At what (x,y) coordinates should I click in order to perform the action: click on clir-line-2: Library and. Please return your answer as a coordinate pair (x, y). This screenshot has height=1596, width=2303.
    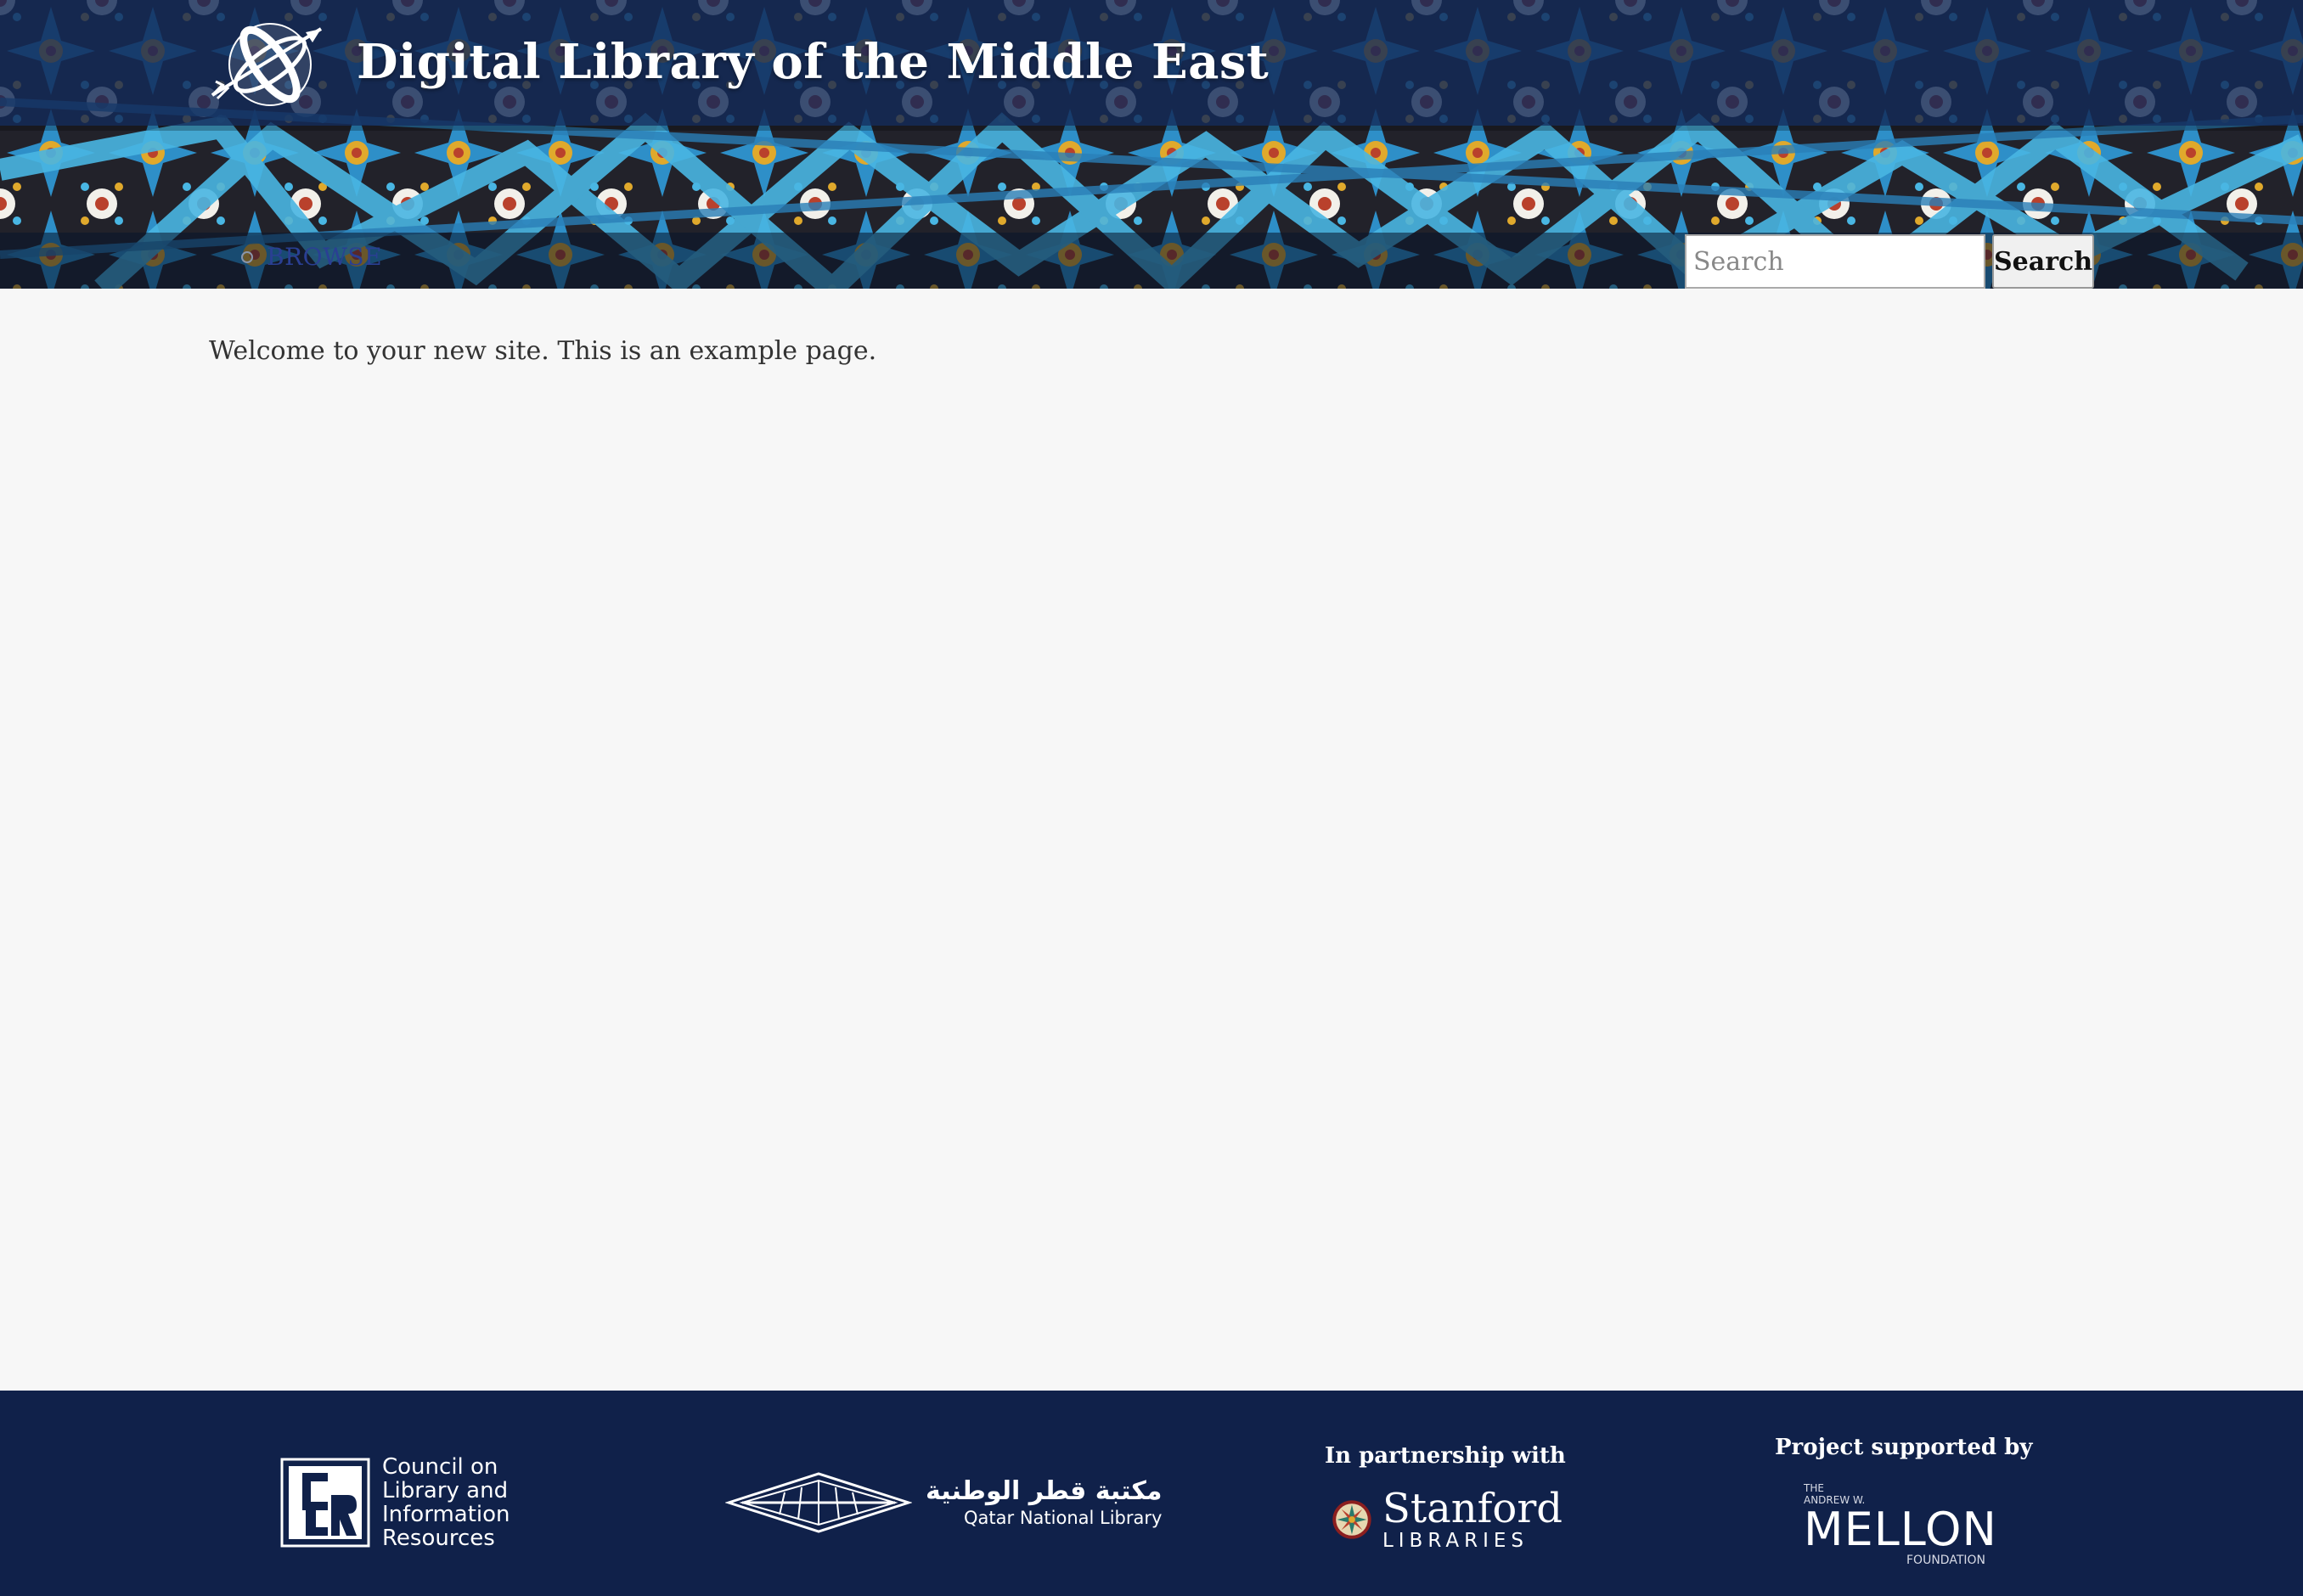
    Looking at the image, I should click on (446, 1490).